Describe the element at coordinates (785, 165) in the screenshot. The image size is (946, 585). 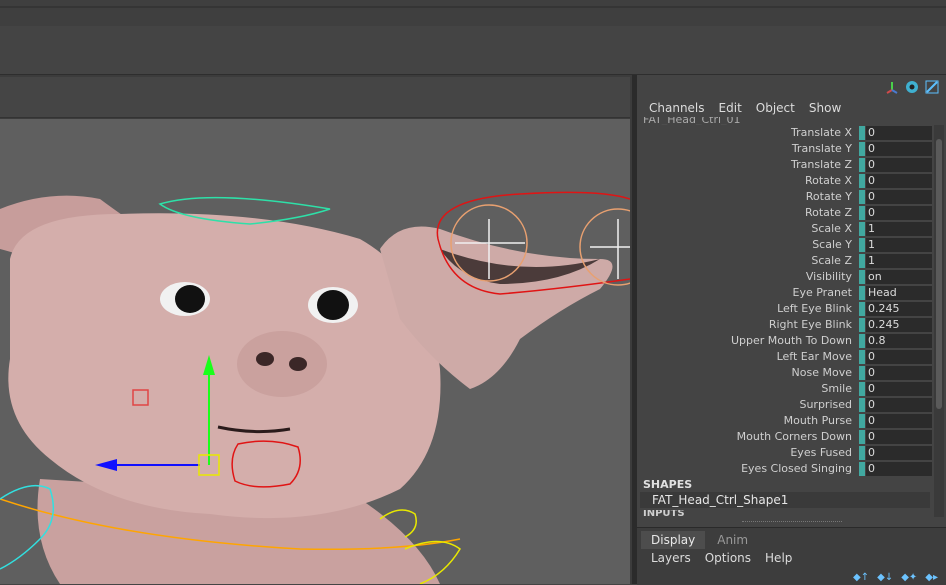
I see `channel-row: Translate Z 0` at that location.